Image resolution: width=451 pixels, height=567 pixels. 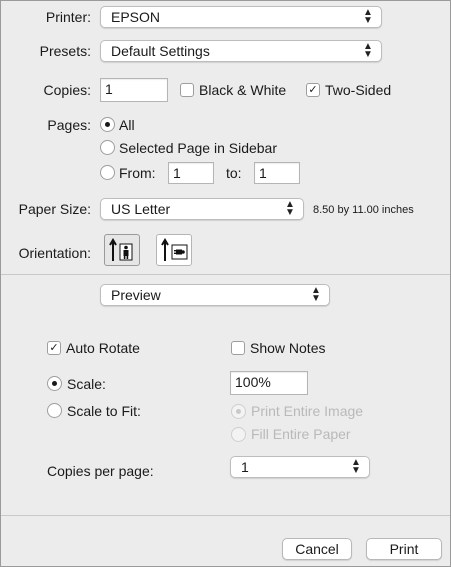 I want to click on fill-entire-paper-label: Fill Entire Paper, so click(x=301, y=434).